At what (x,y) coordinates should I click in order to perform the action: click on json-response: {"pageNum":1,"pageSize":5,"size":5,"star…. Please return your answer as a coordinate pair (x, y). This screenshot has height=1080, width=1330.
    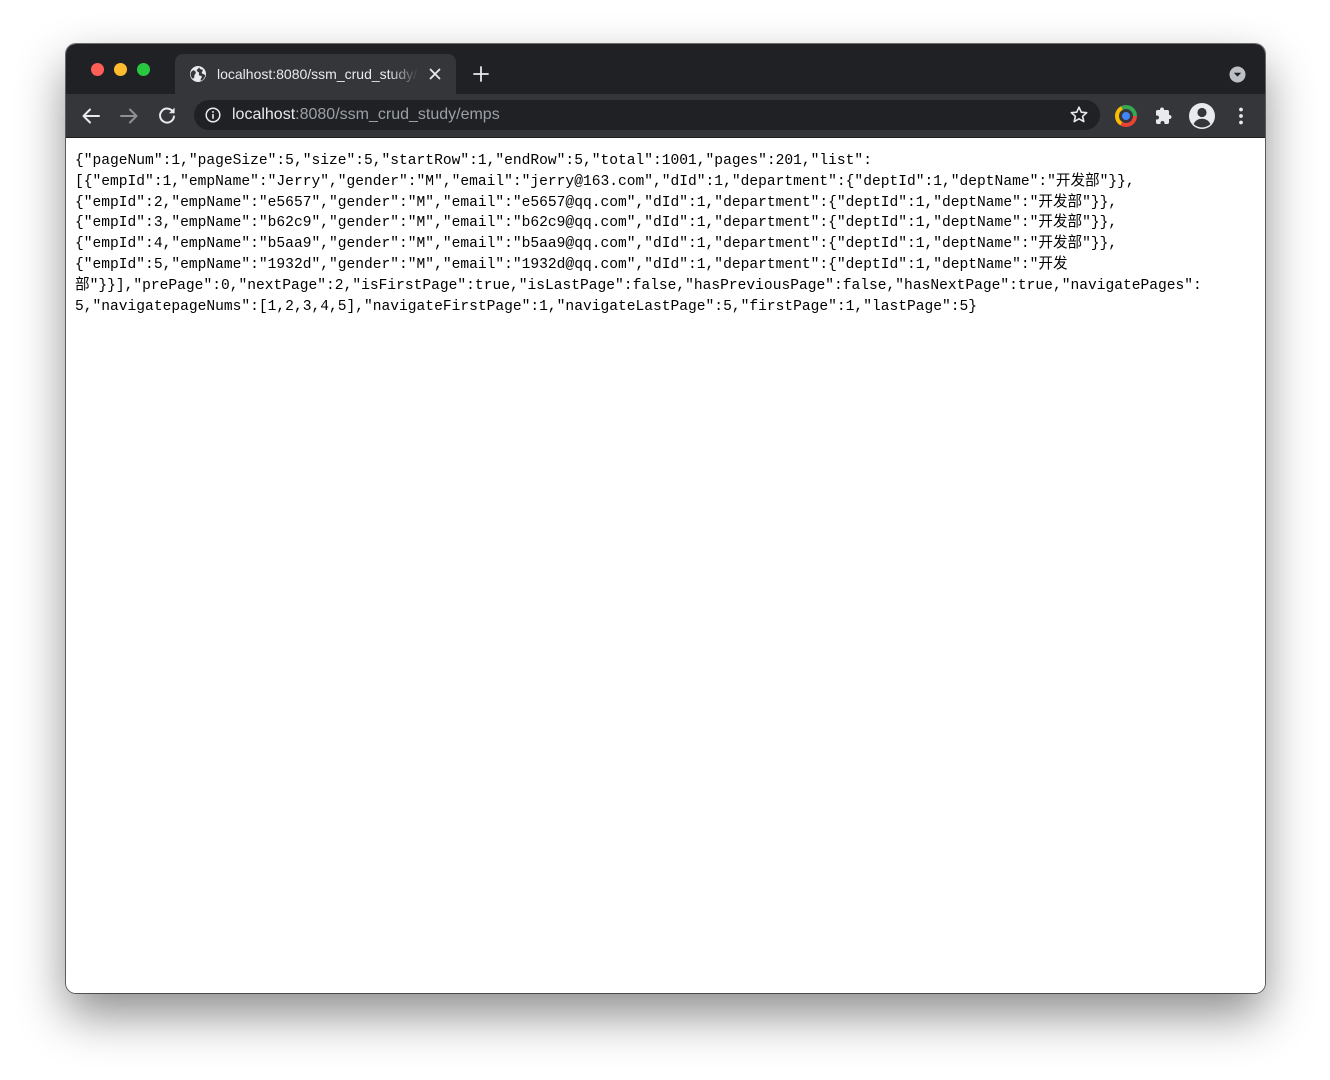
    Looking at the image, I should click on (665, 234).